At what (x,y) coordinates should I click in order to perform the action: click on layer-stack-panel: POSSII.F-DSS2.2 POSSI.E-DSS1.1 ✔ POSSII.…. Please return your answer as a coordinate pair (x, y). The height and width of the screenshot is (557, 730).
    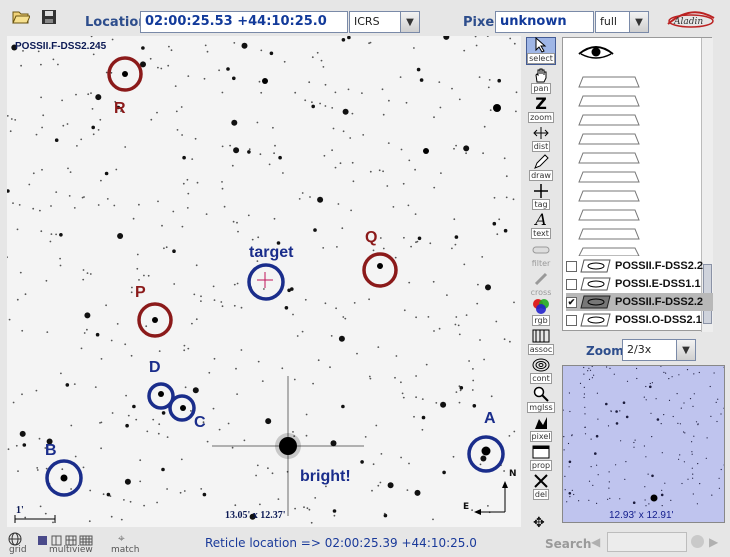
    Looking at the image, I should click on (637, 184).